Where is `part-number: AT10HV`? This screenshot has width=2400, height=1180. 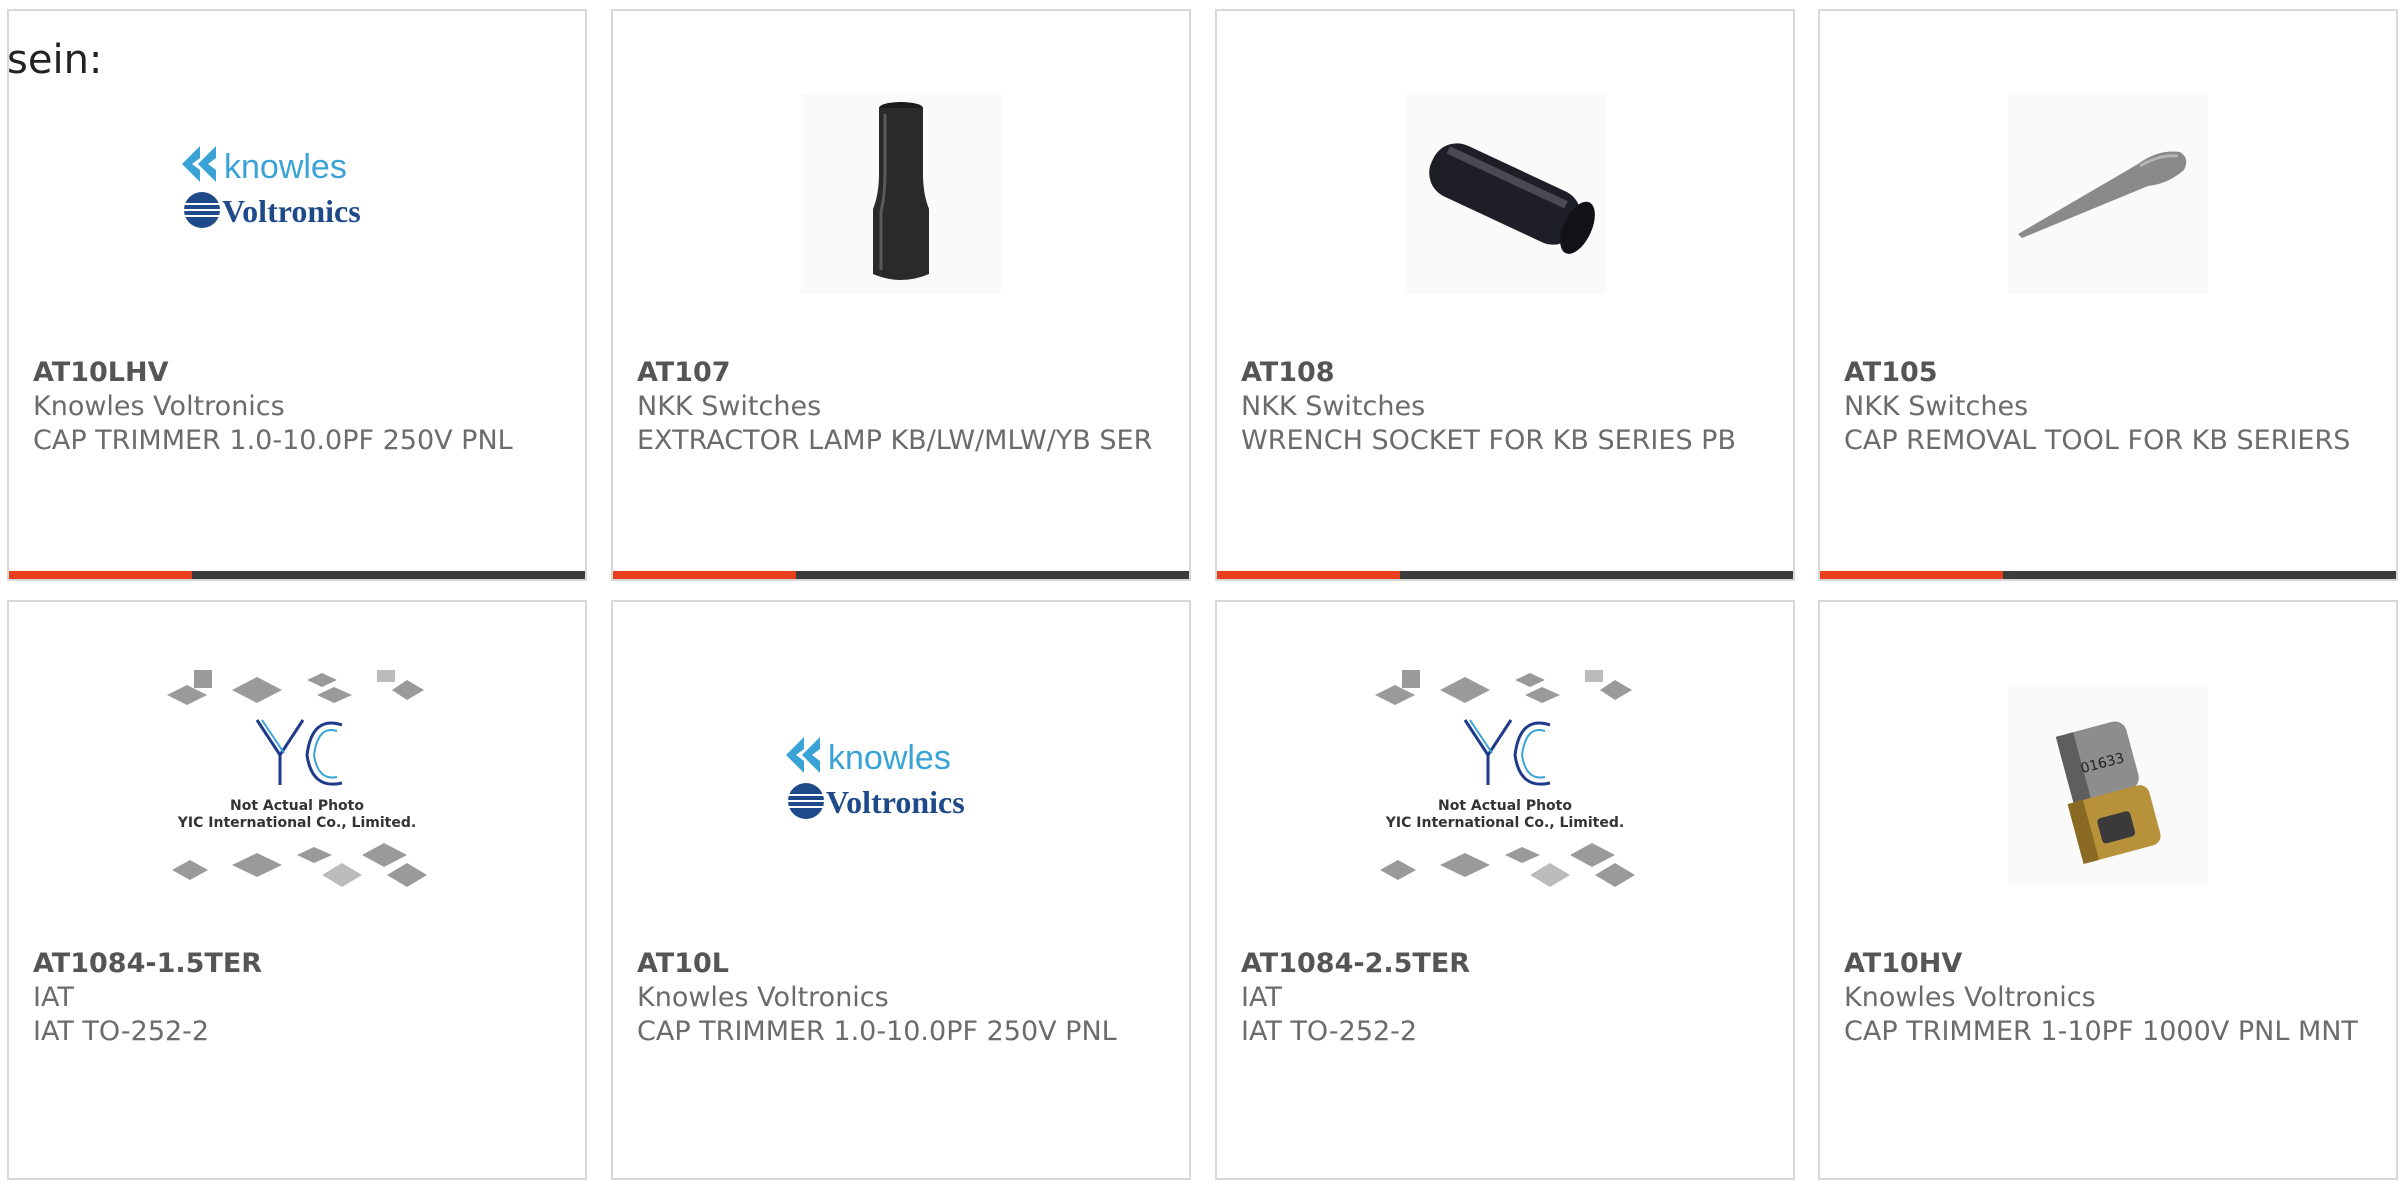
part-number: AT10HV is located at coordinates (2110, 964).